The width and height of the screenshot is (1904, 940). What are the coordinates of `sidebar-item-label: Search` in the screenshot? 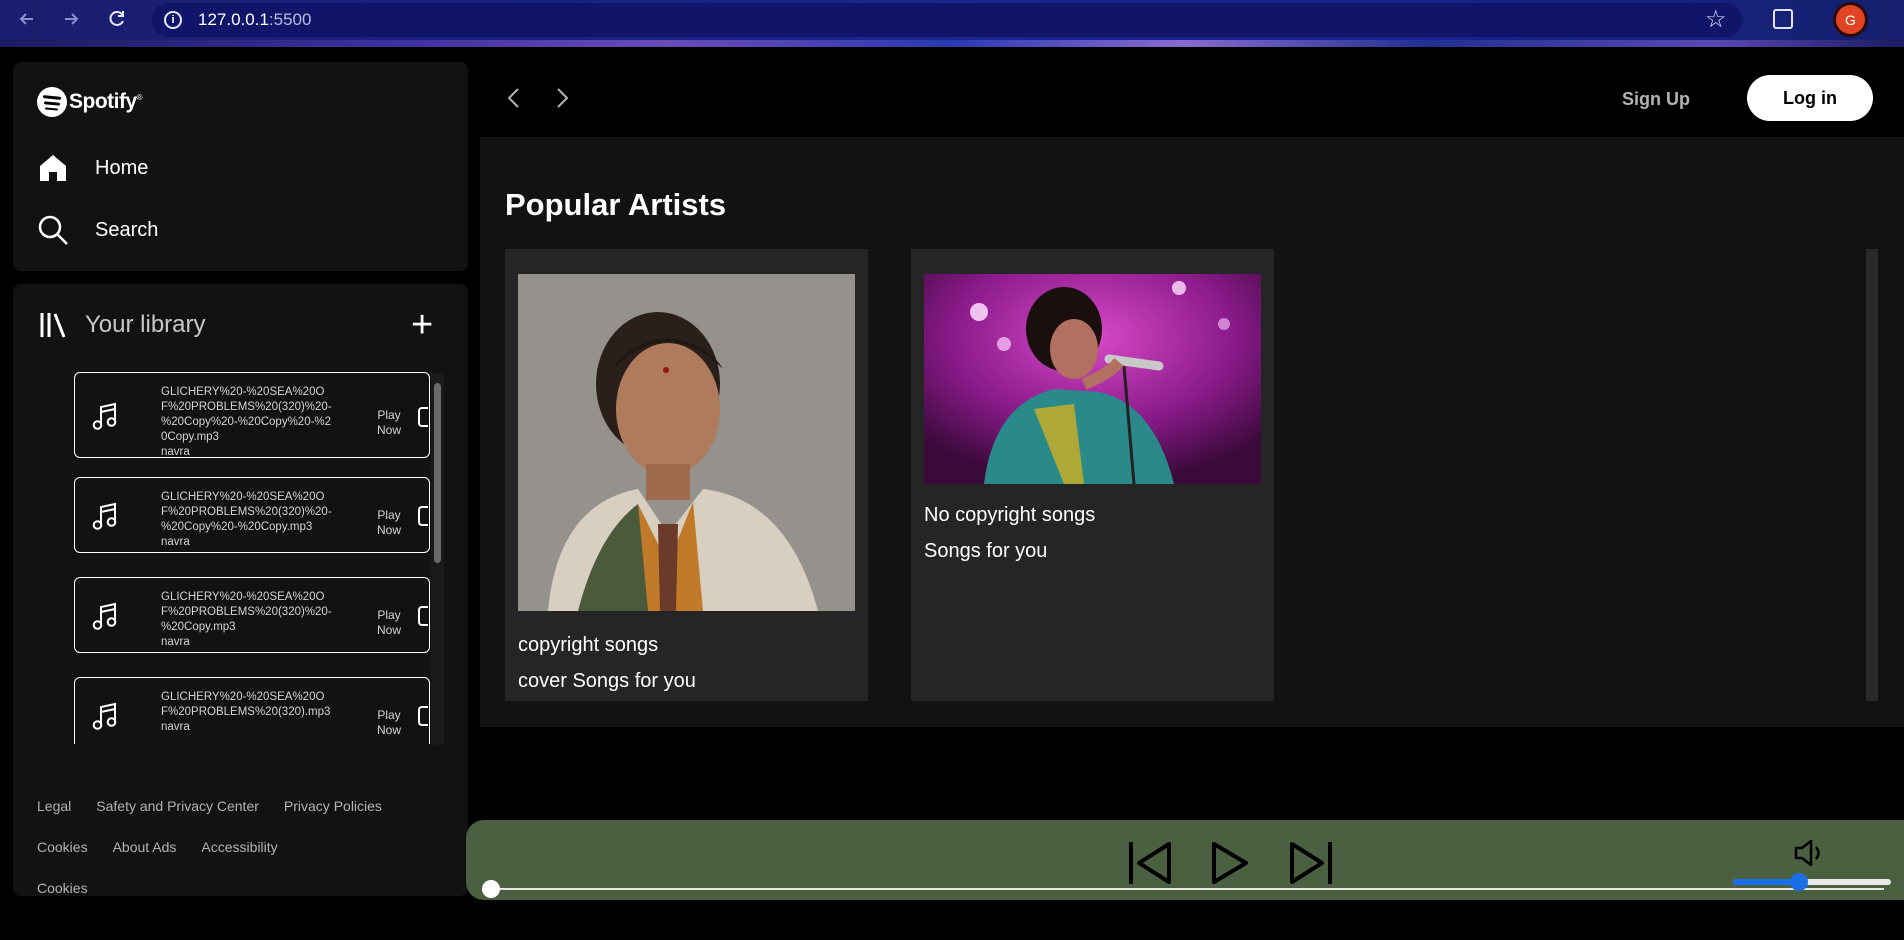 It's located at (127, 229).